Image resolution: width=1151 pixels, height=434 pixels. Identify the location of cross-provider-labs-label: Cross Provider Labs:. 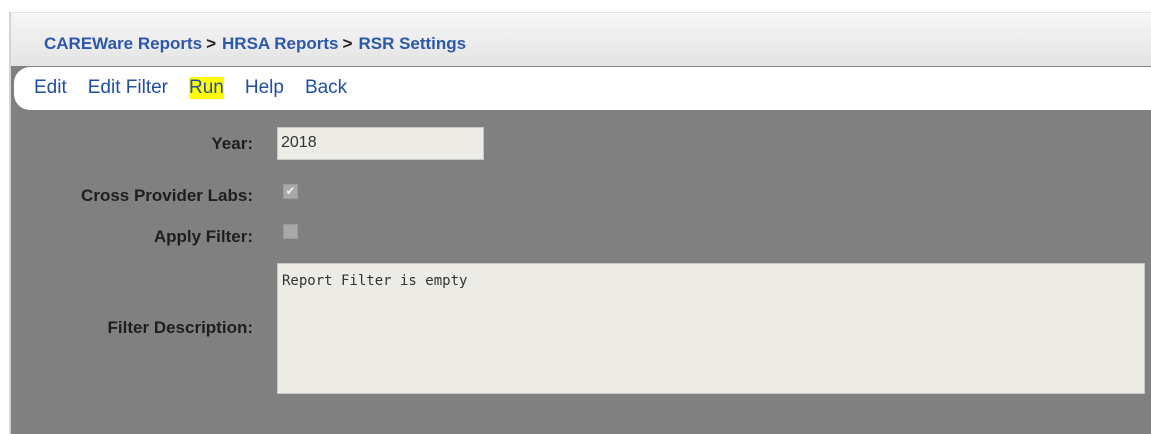
(167, 195).